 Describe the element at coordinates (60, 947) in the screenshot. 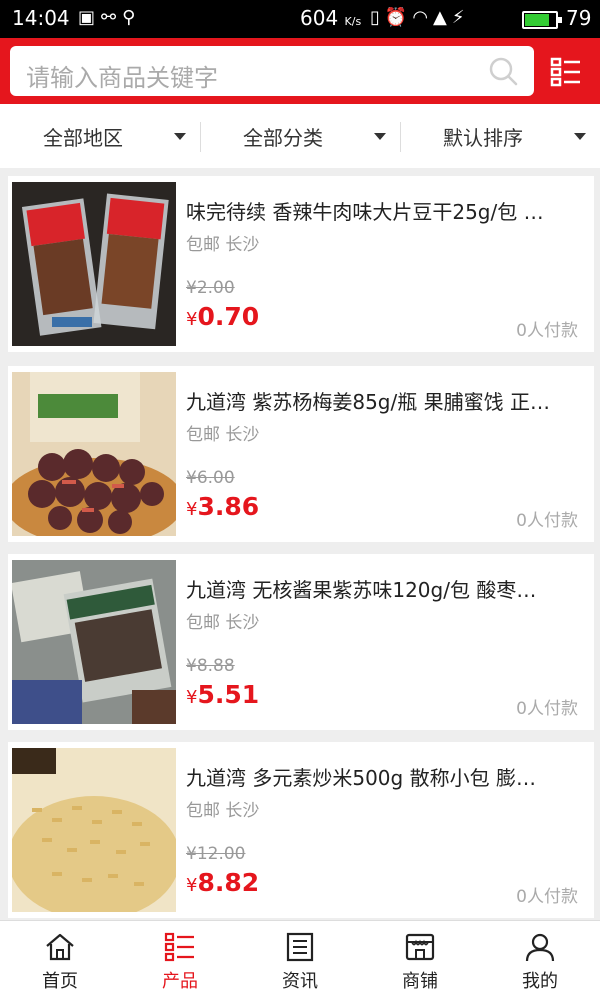

I see `home-icon` at that location.